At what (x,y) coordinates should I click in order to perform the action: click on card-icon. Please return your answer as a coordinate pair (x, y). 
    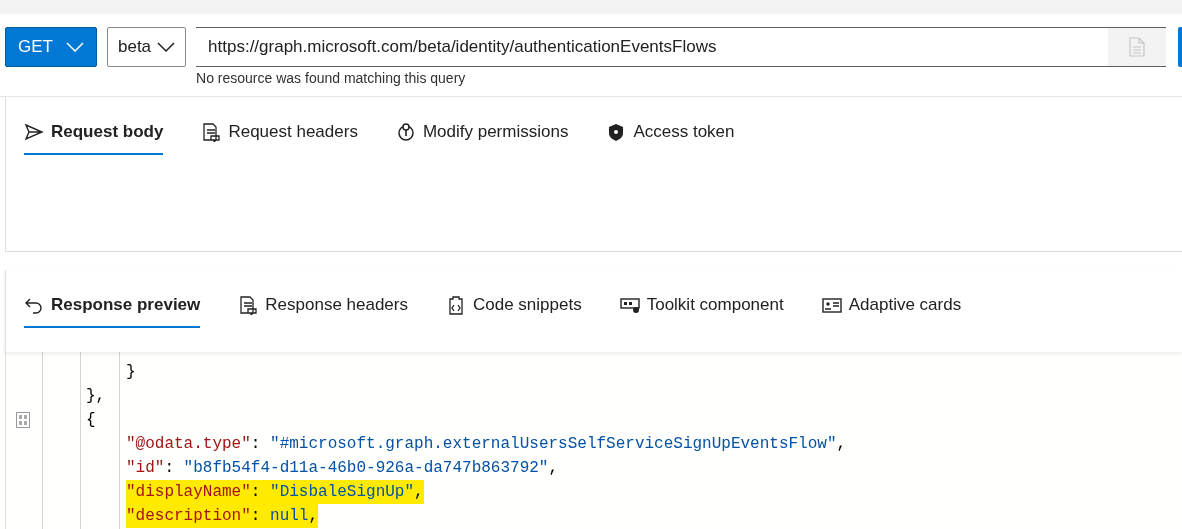
    Looking at the image, I should click on (831, 305).